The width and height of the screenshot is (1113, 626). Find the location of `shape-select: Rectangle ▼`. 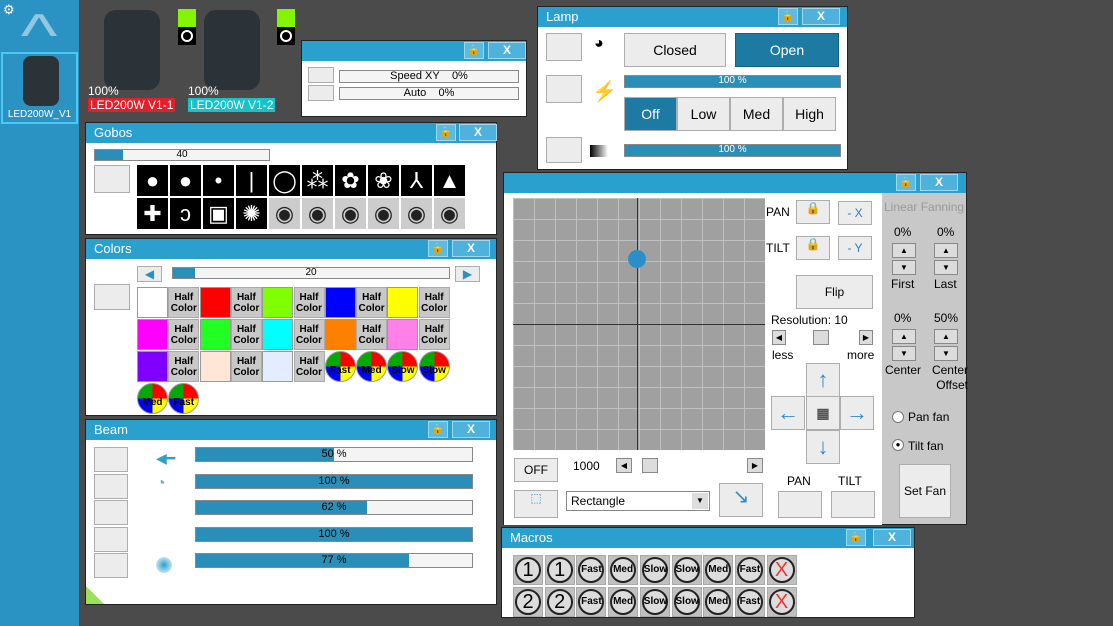

shape-select: Rectangle ▼ is located at coordinates (638, 501).